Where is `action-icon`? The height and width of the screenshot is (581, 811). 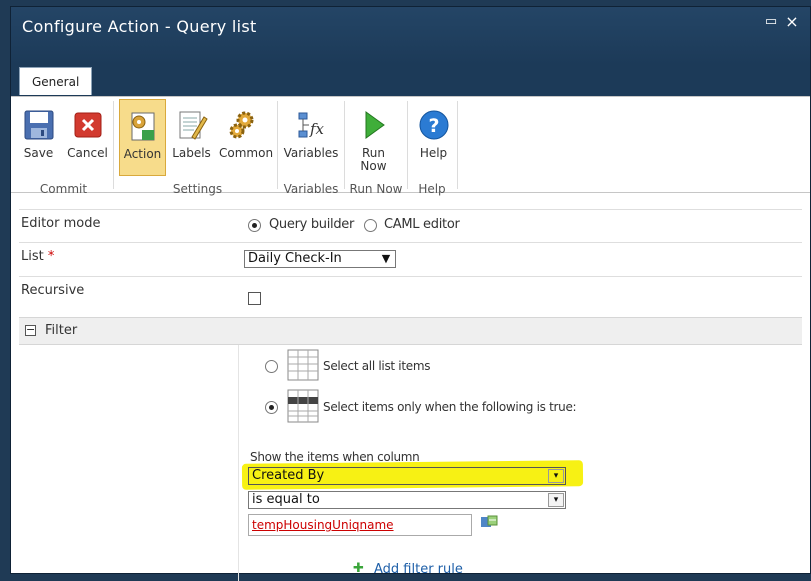
action-icon is located at coordinates (142, 126).